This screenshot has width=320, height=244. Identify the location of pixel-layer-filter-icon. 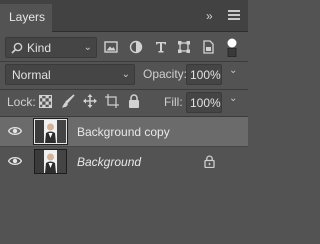
(111, 47).